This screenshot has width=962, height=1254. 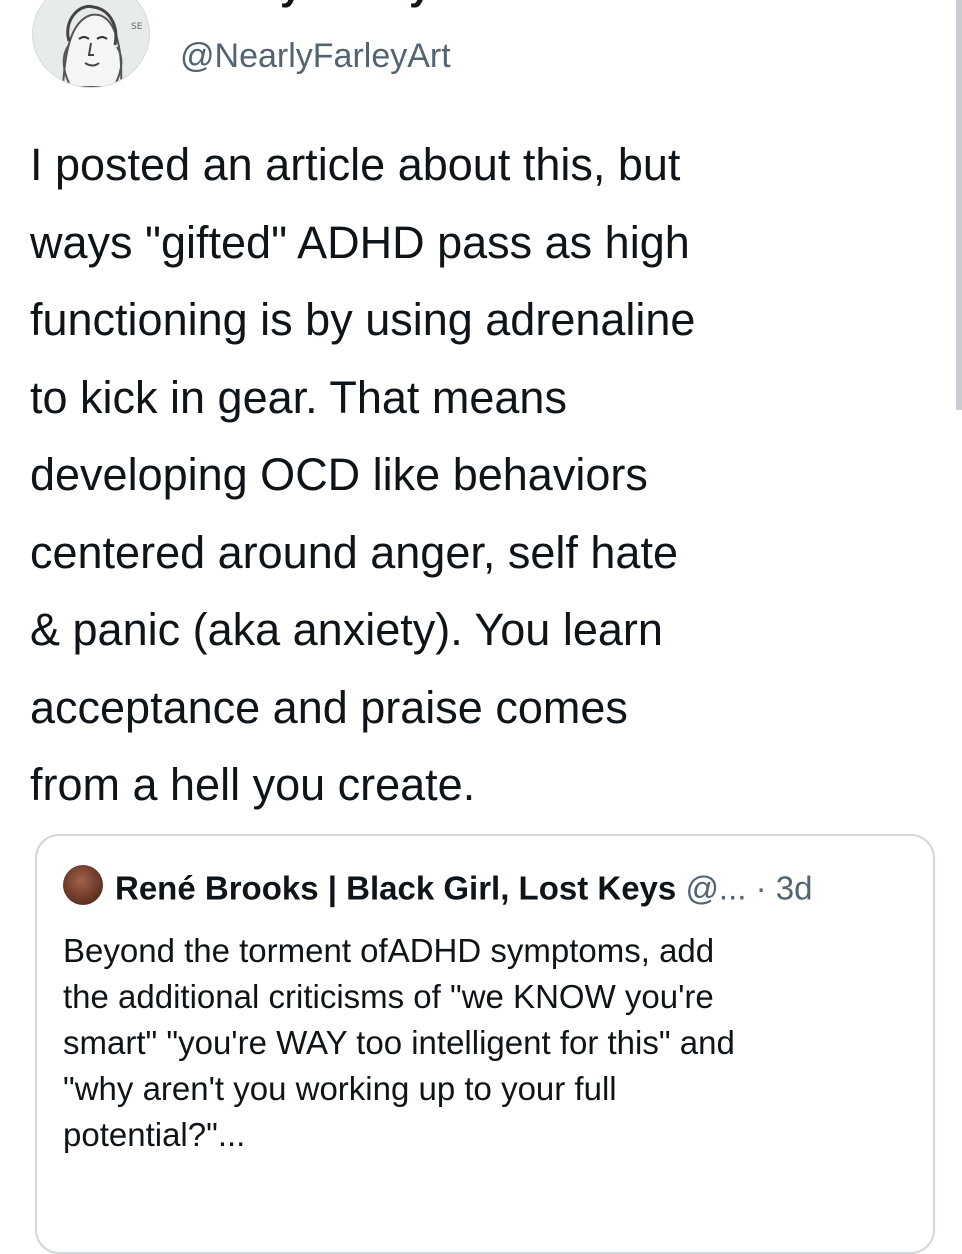 I want to click on name-emoji-group, so click(x=507, y=3).